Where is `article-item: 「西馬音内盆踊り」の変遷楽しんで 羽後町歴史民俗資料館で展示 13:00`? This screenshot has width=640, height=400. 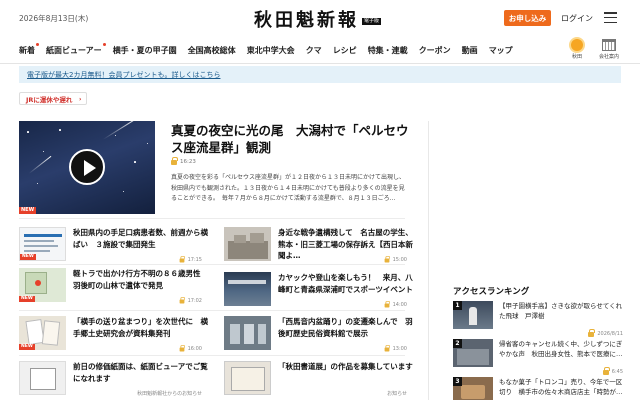 article-item: 「西馬音内盆踊り」の変遷楽しんで 羽後町歴史民俗資料館で展示 13:00 is located at coordinates (318, 334).